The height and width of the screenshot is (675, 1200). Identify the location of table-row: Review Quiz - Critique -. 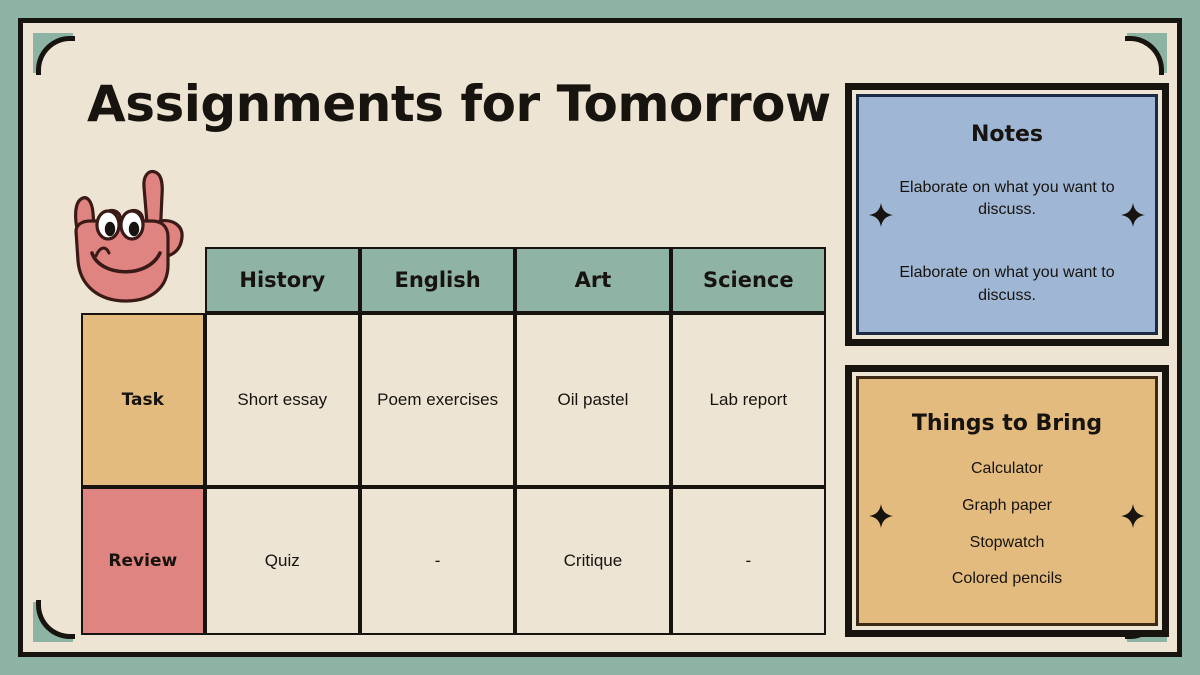
(453, 561).